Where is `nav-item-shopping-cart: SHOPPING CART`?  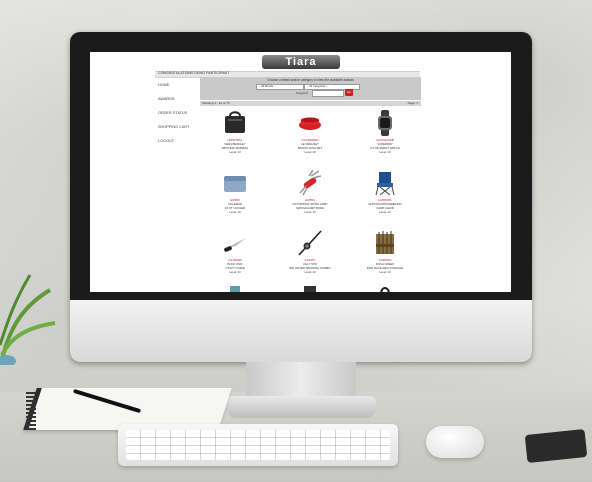
nav-item-shopping-cart: SHOPPING CART is located at coordinates (179, 131).